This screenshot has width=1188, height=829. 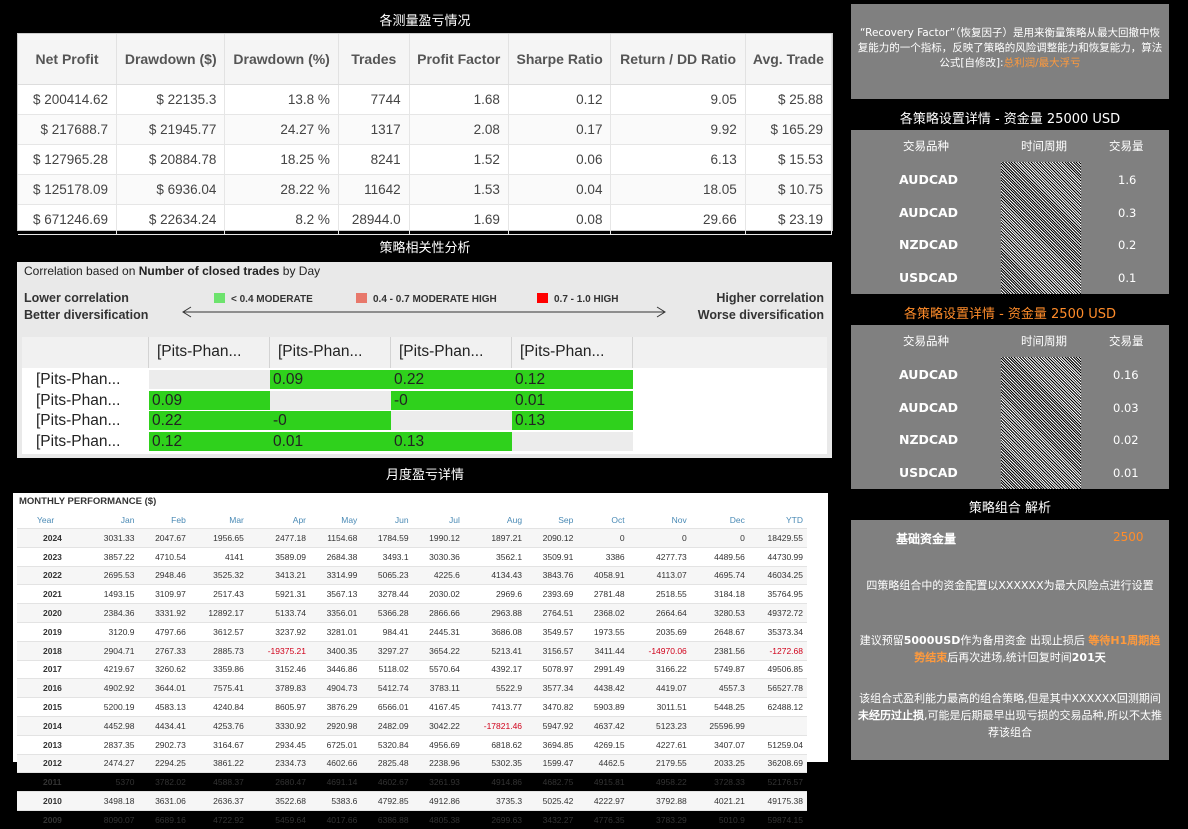 I want to click on monthly-cell: 4710.54, so click(x=164, y=556).